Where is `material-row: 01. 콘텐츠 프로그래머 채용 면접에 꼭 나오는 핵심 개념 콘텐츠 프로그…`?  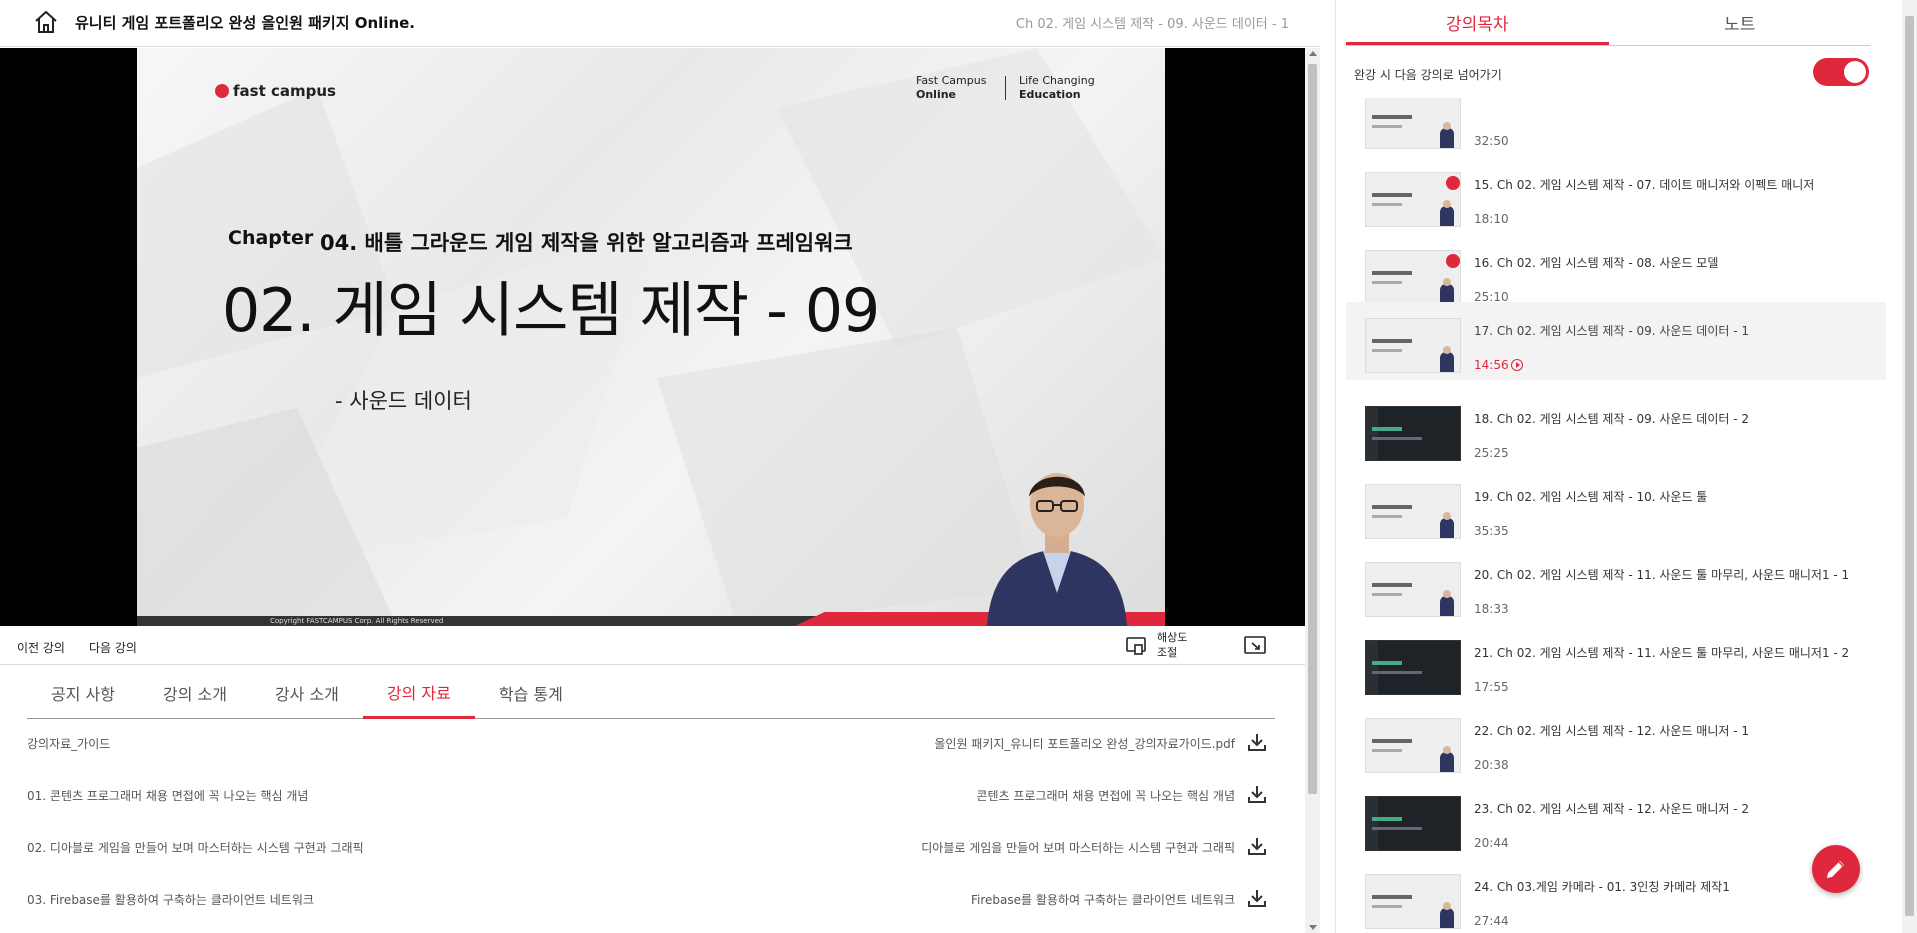 material-row: 01. 콘텐츠 프로그래머 채용 면접에 꼭 나오는 핵심 개념 콘텐츠 프로그… is located at coordinates (651, 797).